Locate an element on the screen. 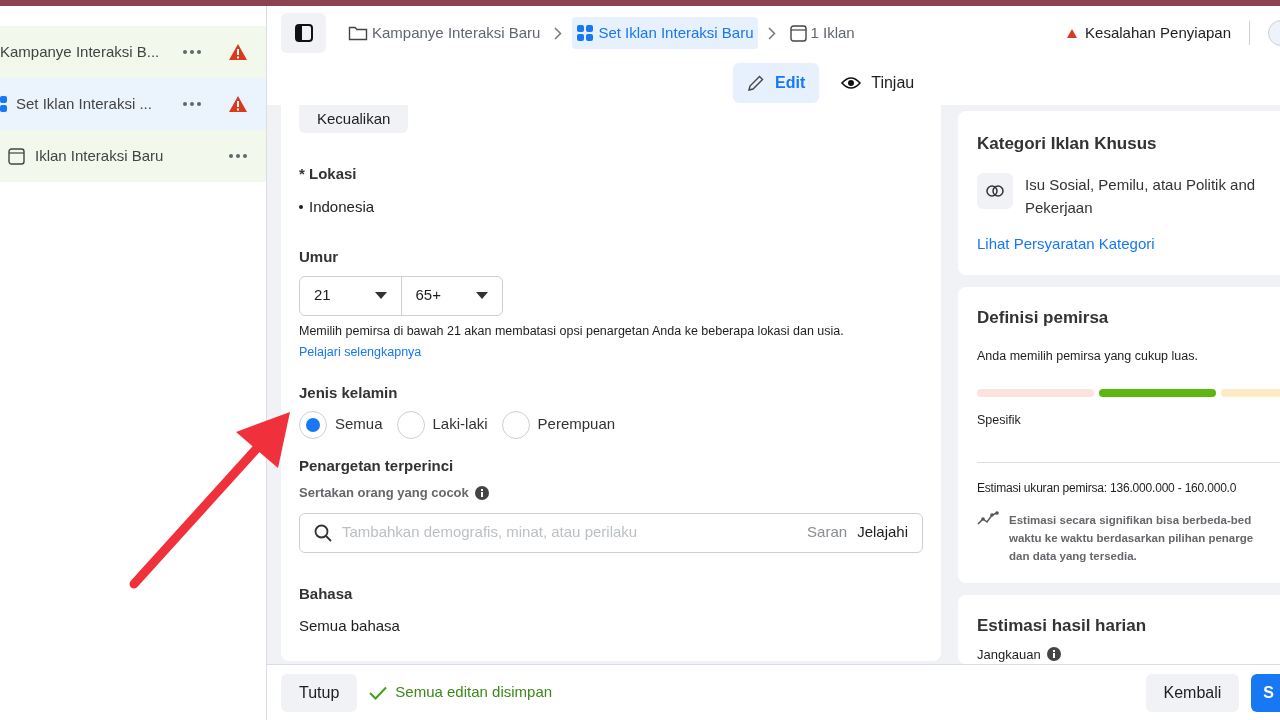  search-icon is located at coordinates (323, 532).